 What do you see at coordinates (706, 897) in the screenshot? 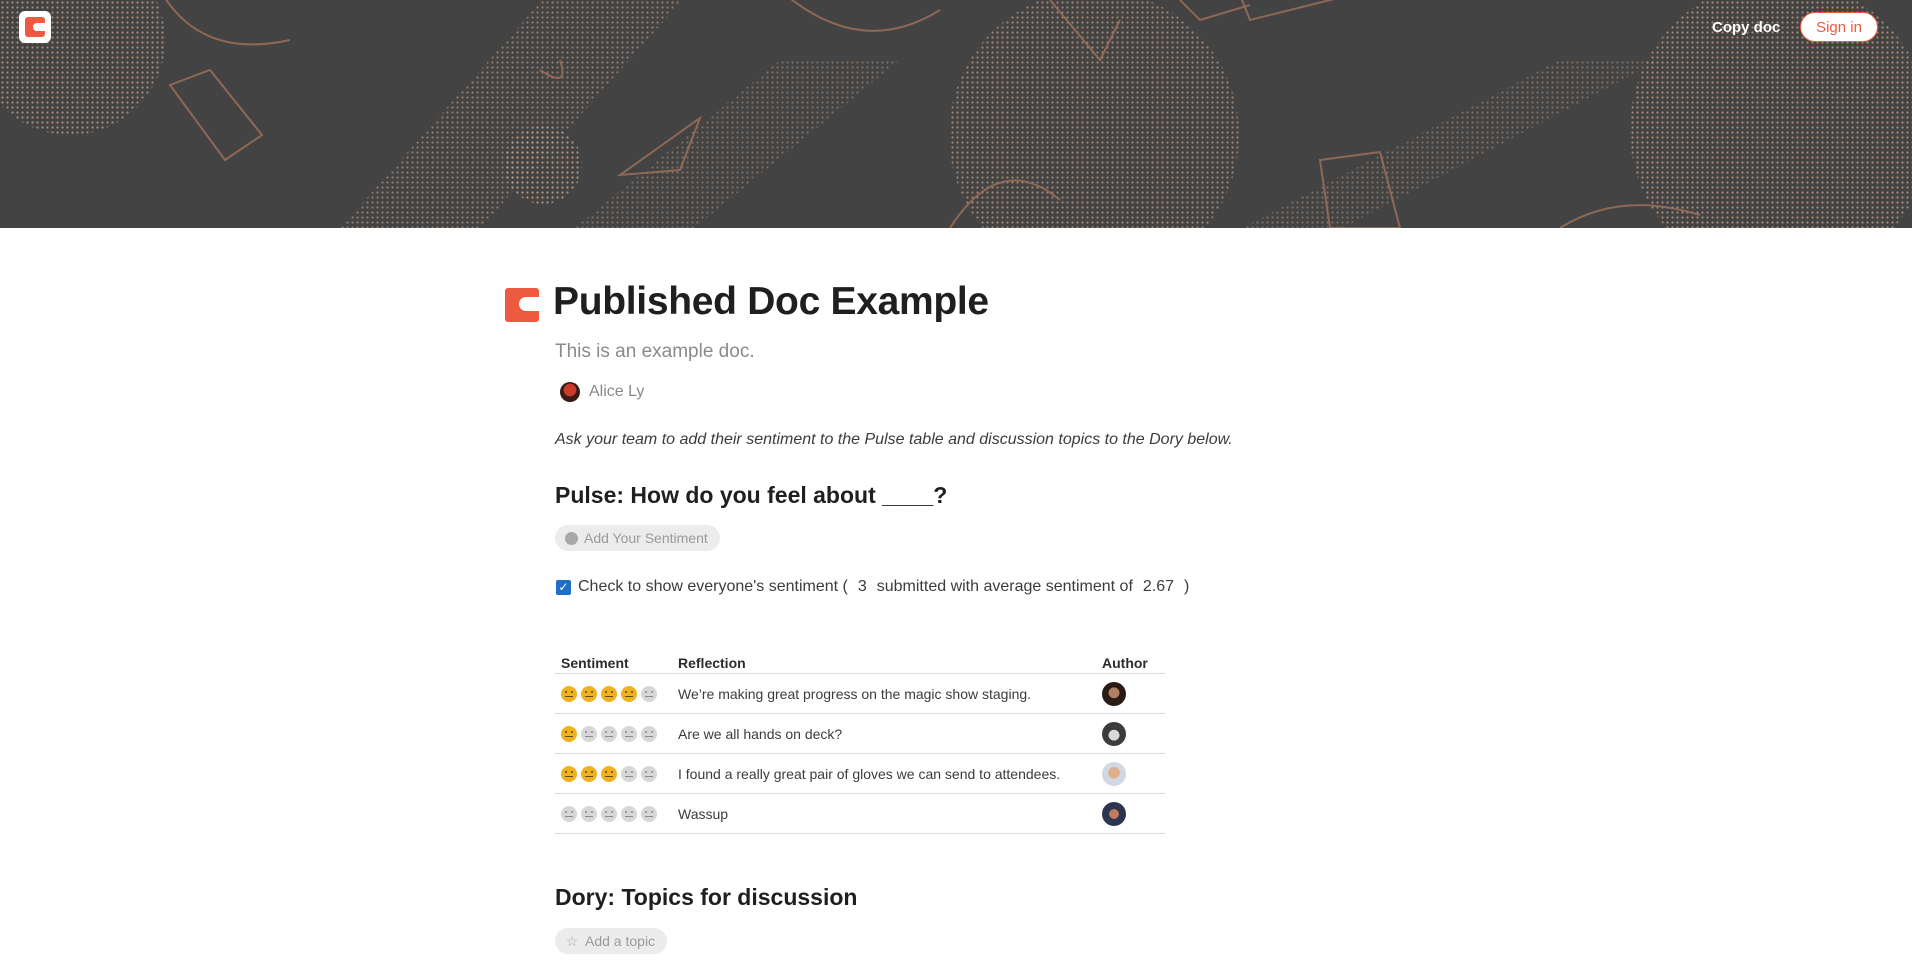
I see `dory-heading: Dory: Topics for discussion` at bounding box center [706, 897].